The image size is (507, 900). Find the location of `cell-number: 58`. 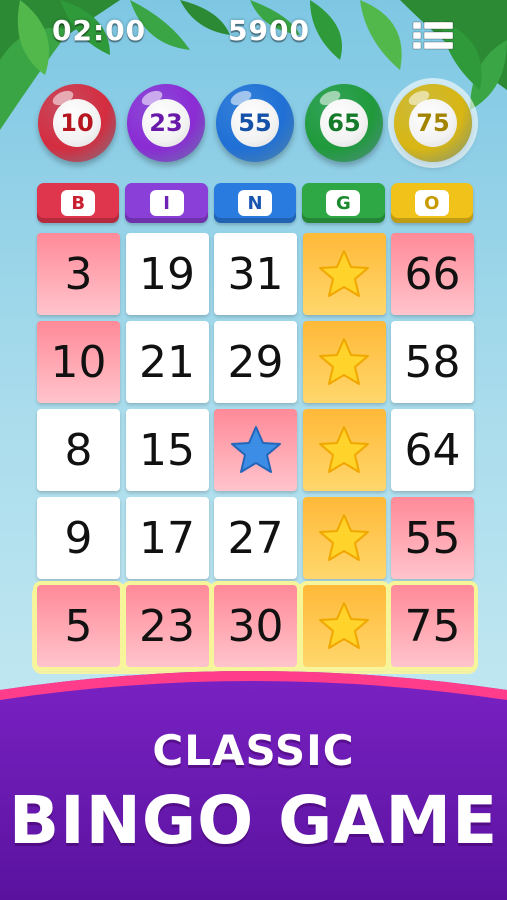

cell-number: 58 is located at coordinates (432, 362).